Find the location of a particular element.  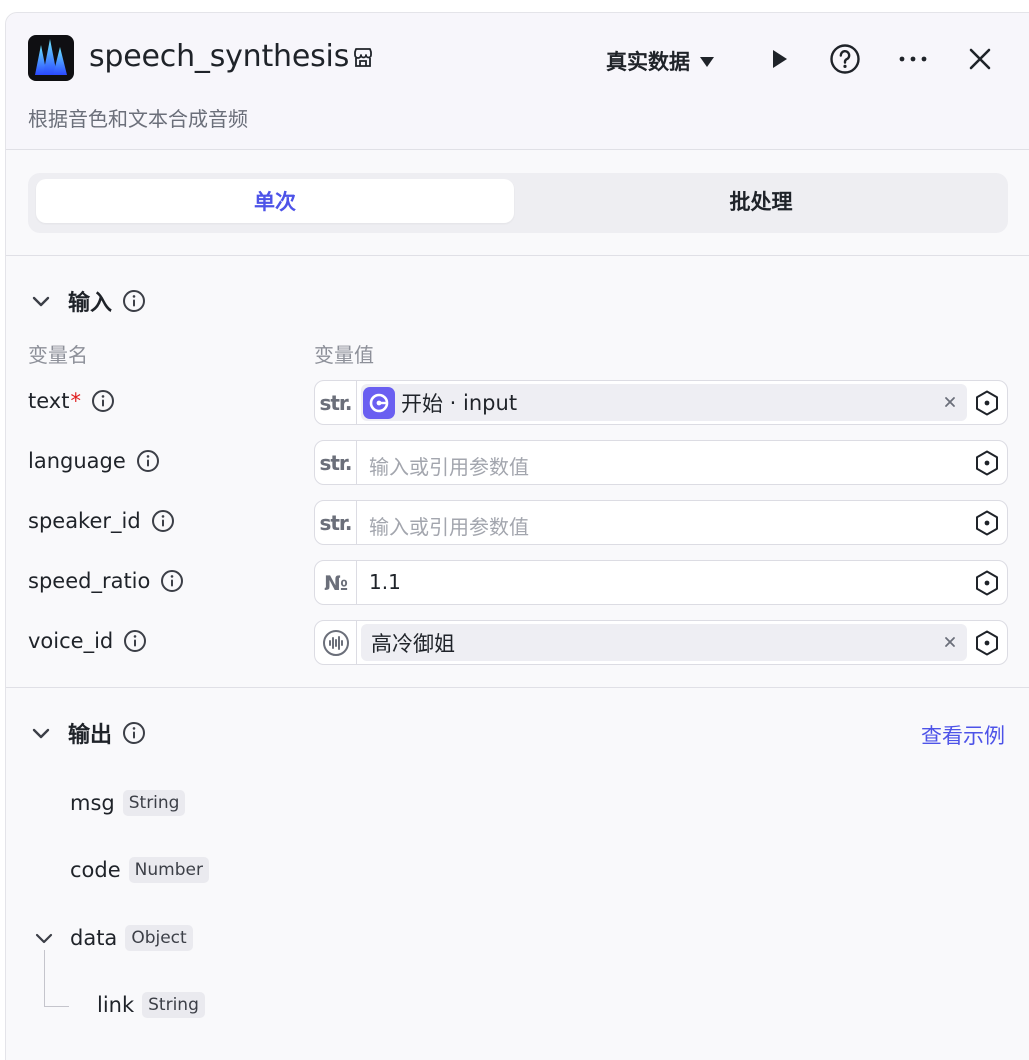

required-mark: * is located at coordinates (75, 401).